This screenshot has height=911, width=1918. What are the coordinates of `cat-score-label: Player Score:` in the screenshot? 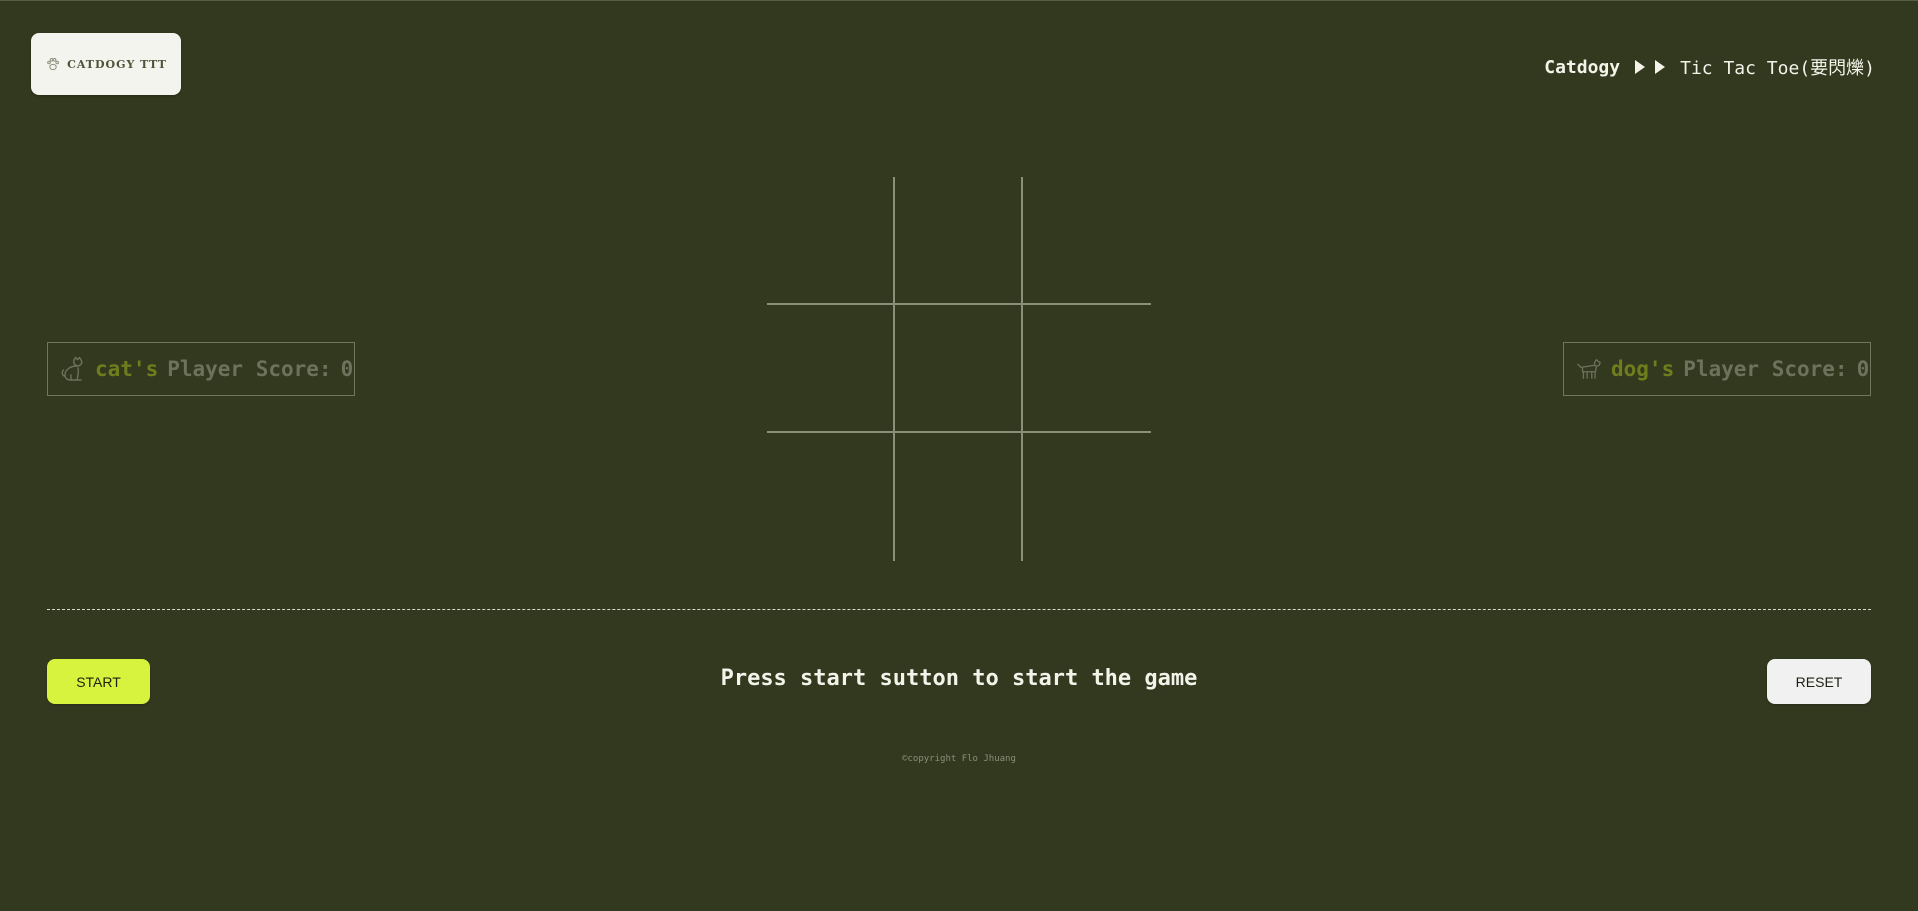 It's located at (249, 369).